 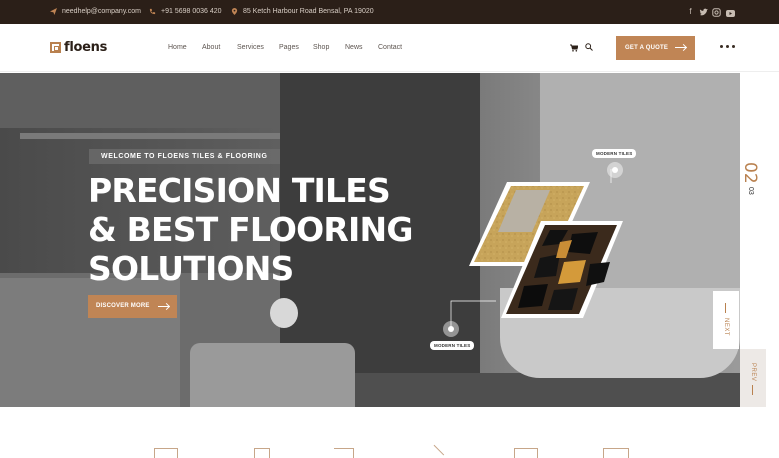 What do you see at coordinates (615, 170) in the screenshot?
I see `hotspot-top` at bounding box center [615, 170].